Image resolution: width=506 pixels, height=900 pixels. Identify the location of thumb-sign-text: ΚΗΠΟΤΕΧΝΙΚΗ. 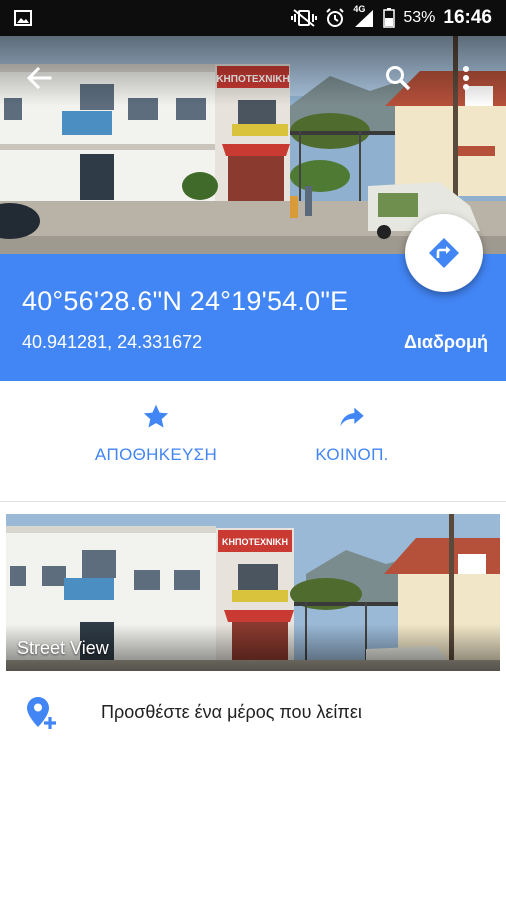
(255, 542).